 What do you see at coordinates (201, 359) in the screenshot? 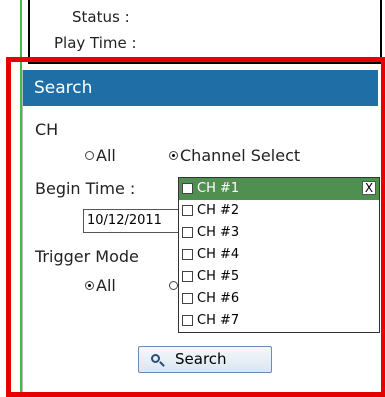
I see `search-button-label: Search` at bounding box center [201, 359].